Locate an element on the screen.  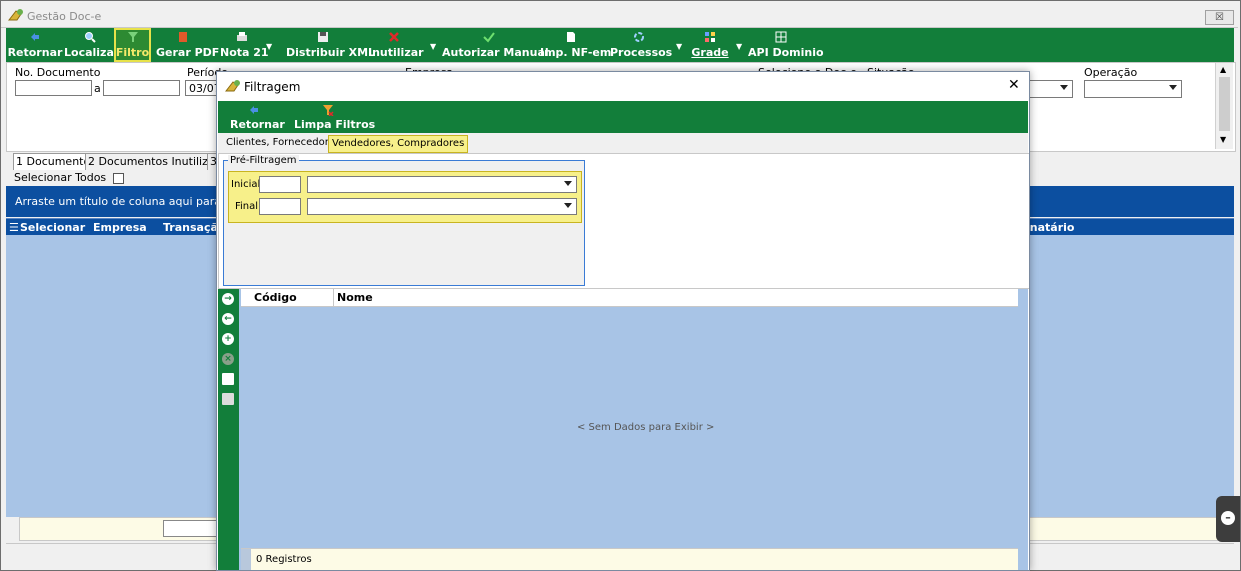
imp-nf-em-button: Imp. NF-em is located at coordinates (575, 45).